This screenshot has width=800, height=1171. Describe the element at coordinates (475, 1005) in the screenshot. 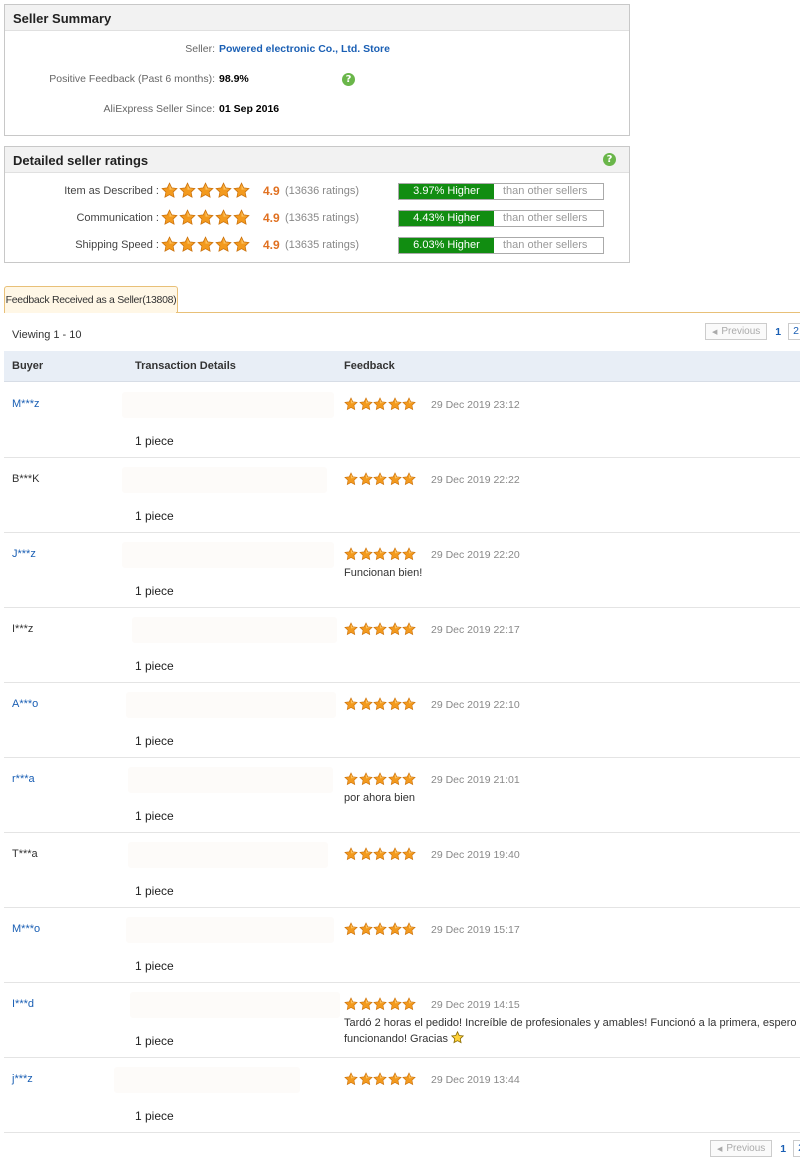

I see `feedback-date: 29 Dec 2019 14:15` at that location.